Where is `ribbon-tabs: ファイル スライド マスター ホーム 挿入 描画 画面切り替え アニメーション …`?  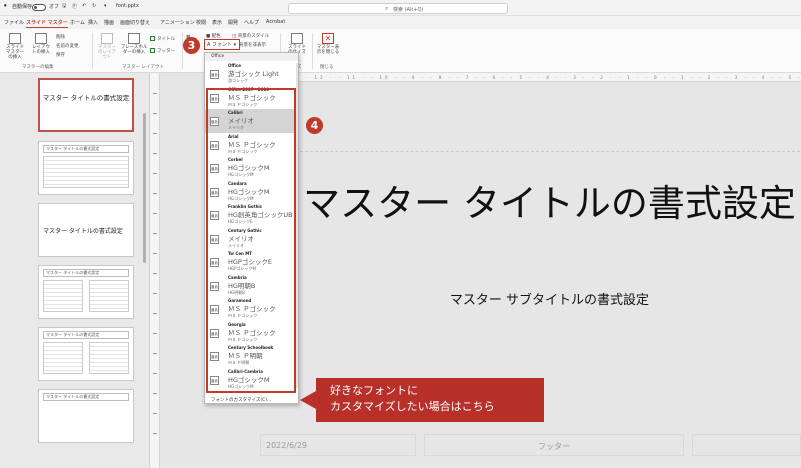 ribbon-tabs: ファイル スライド マスター ホーム 挿入 描画 画面切り替え アニメーション … is located at coordinates (400, 22).